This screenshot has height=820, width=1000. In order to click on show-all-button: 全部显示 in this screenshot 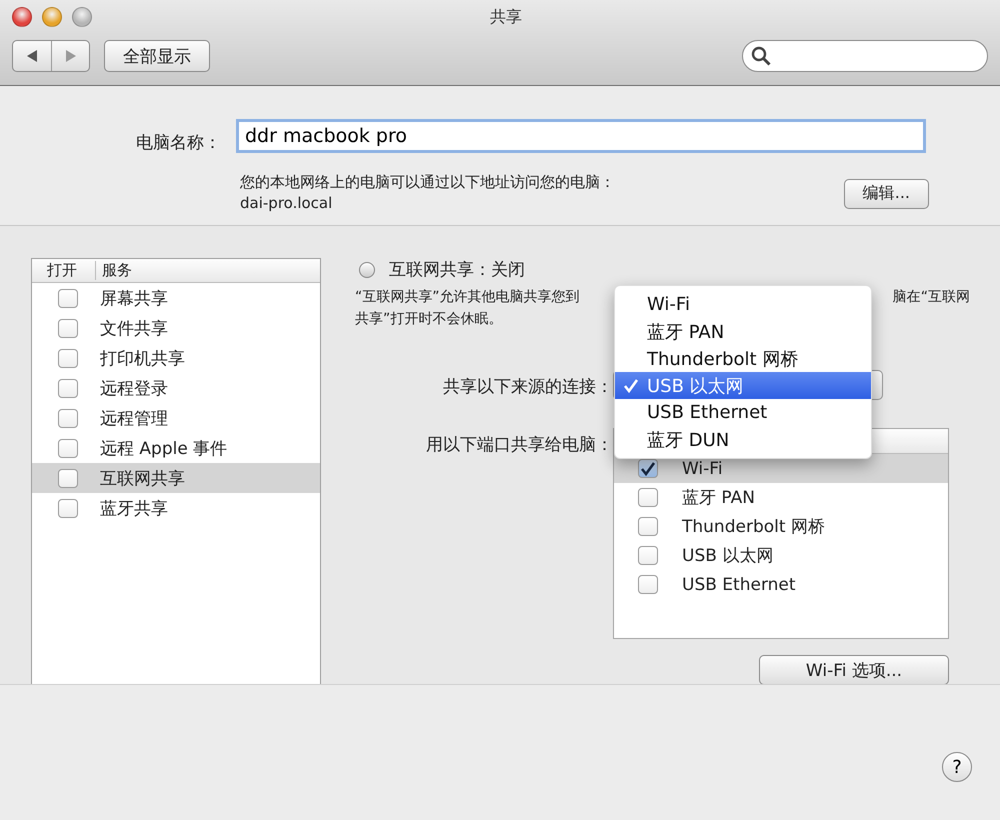, I will do `click(157, 56)`.